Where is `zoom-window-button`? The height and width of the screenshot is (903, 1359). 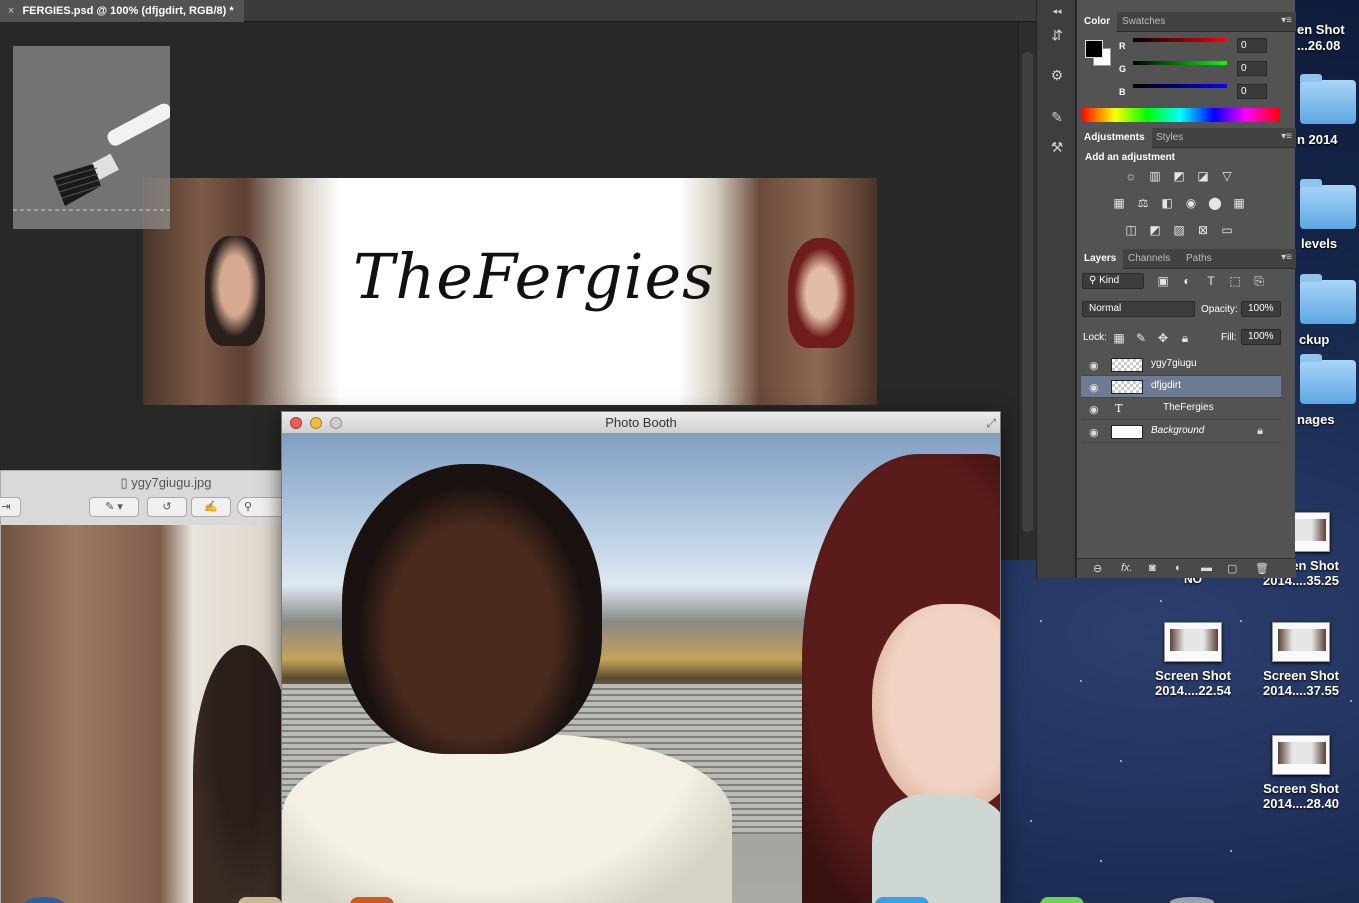
zoom-window-button is located at coordinates (336, 423).